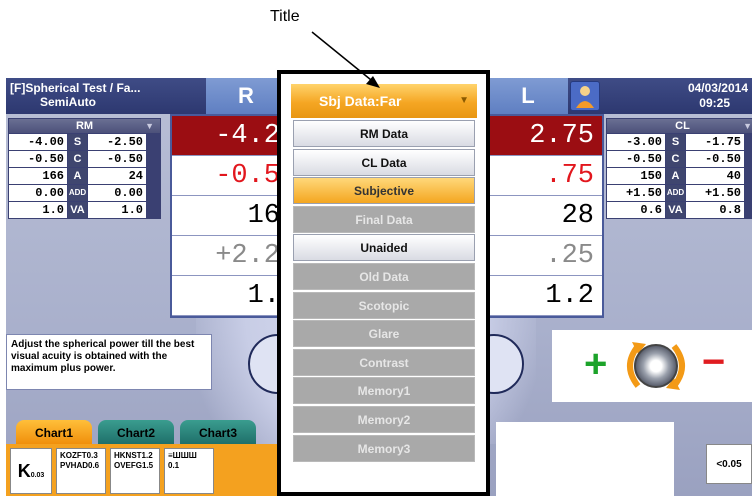  I want to click on table-row: 0.6 VA 0.8, so click(679, 210).